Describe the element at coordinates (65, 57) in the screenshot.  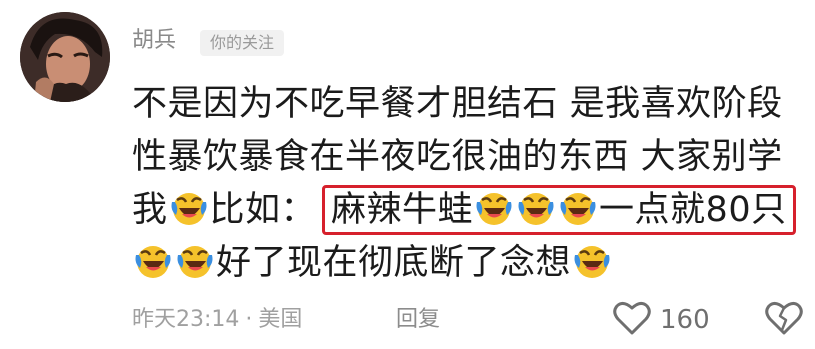
I see `avatar` at that location.